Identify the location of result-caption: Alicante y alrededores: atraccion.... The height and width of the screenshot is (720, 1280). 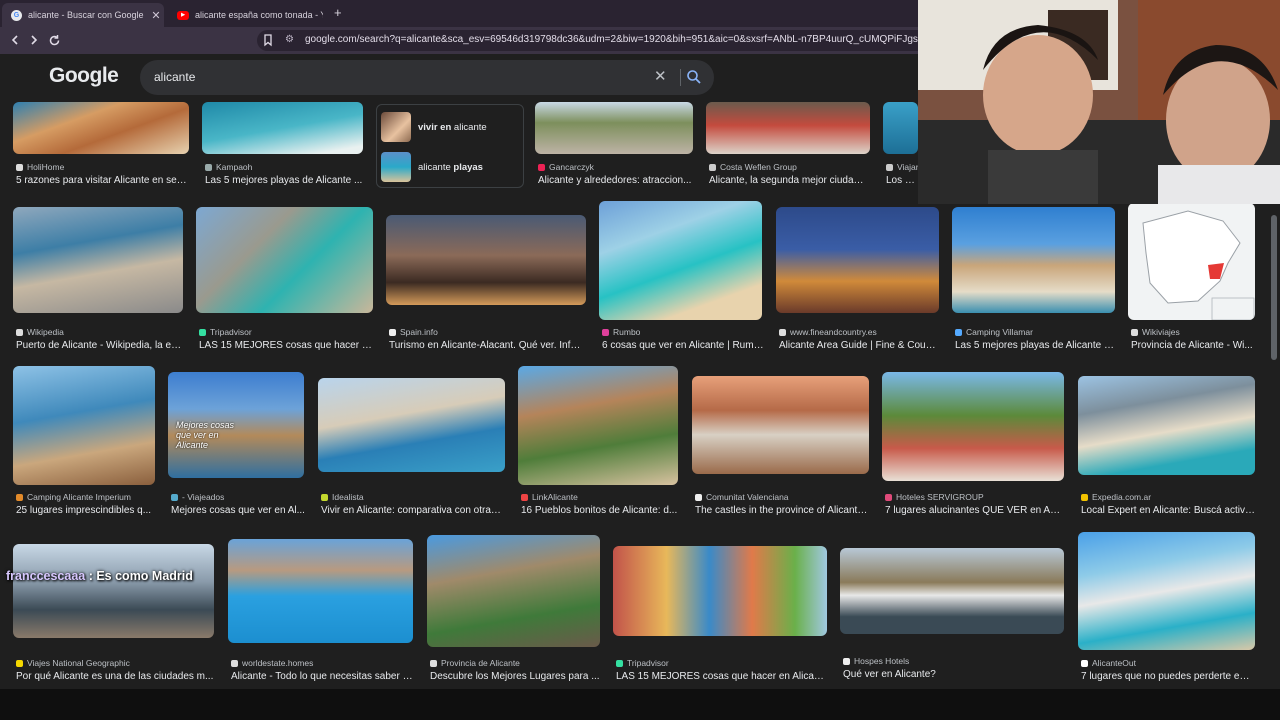
(616, 180).